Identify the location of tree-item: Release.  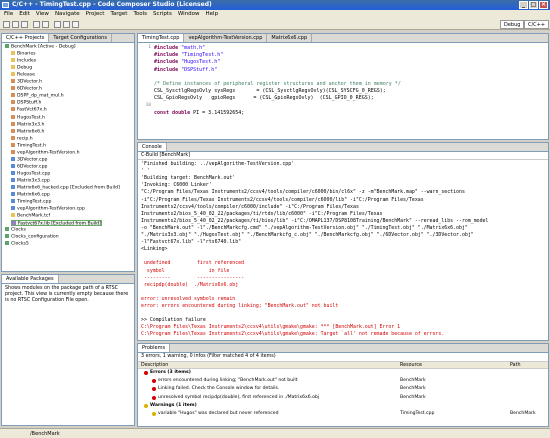
(23, 75).